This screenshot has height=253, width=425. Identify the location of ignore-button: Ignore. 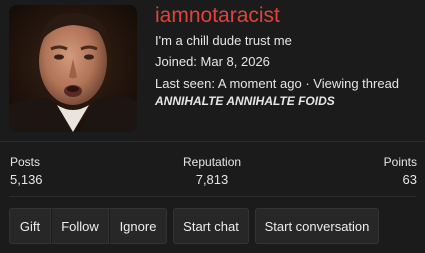
(138, 226).